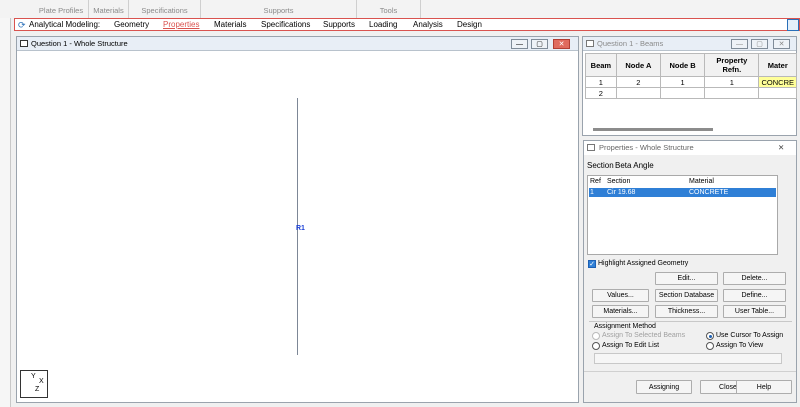 Image resolution: width=800 pixels, height=407 pixels. What do you see at coordinates (793, 25) in the screenshot?
I see `layout-toggle-icon` at bounding box center [793, 25].